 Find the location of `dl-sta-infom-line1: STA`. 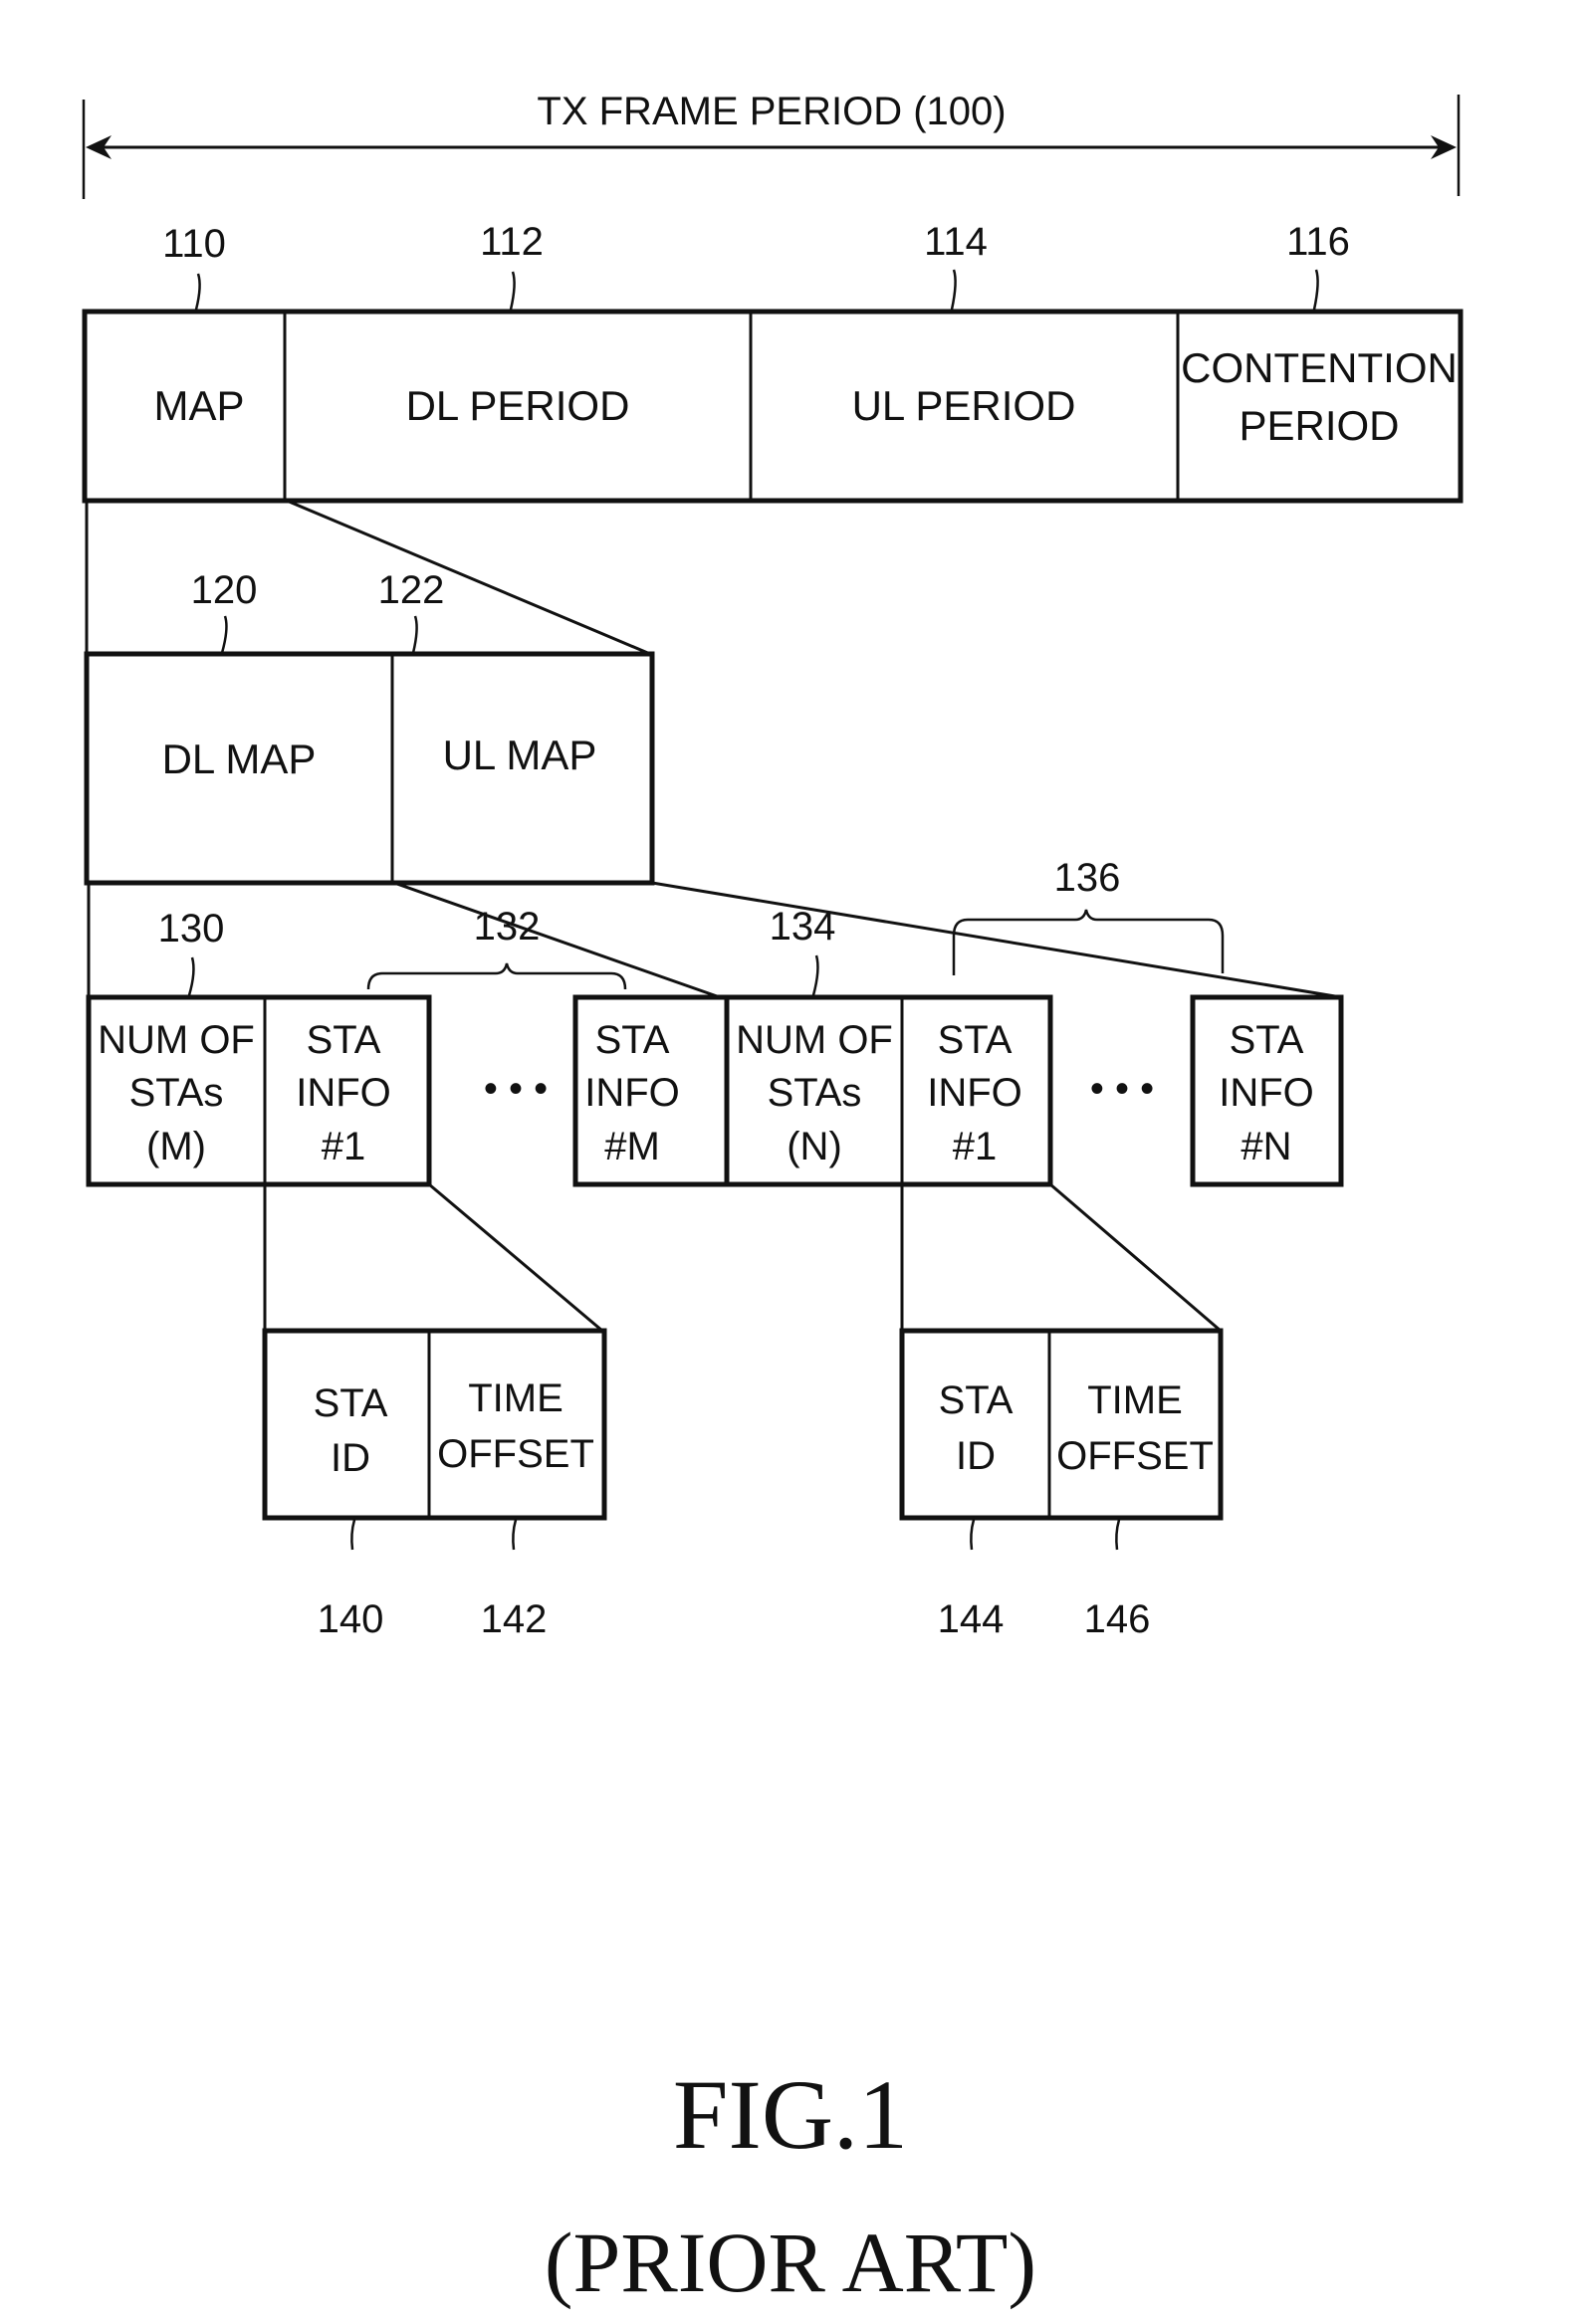

dl-sta-infom-line1: STA is located at coordinates (632, 1040).